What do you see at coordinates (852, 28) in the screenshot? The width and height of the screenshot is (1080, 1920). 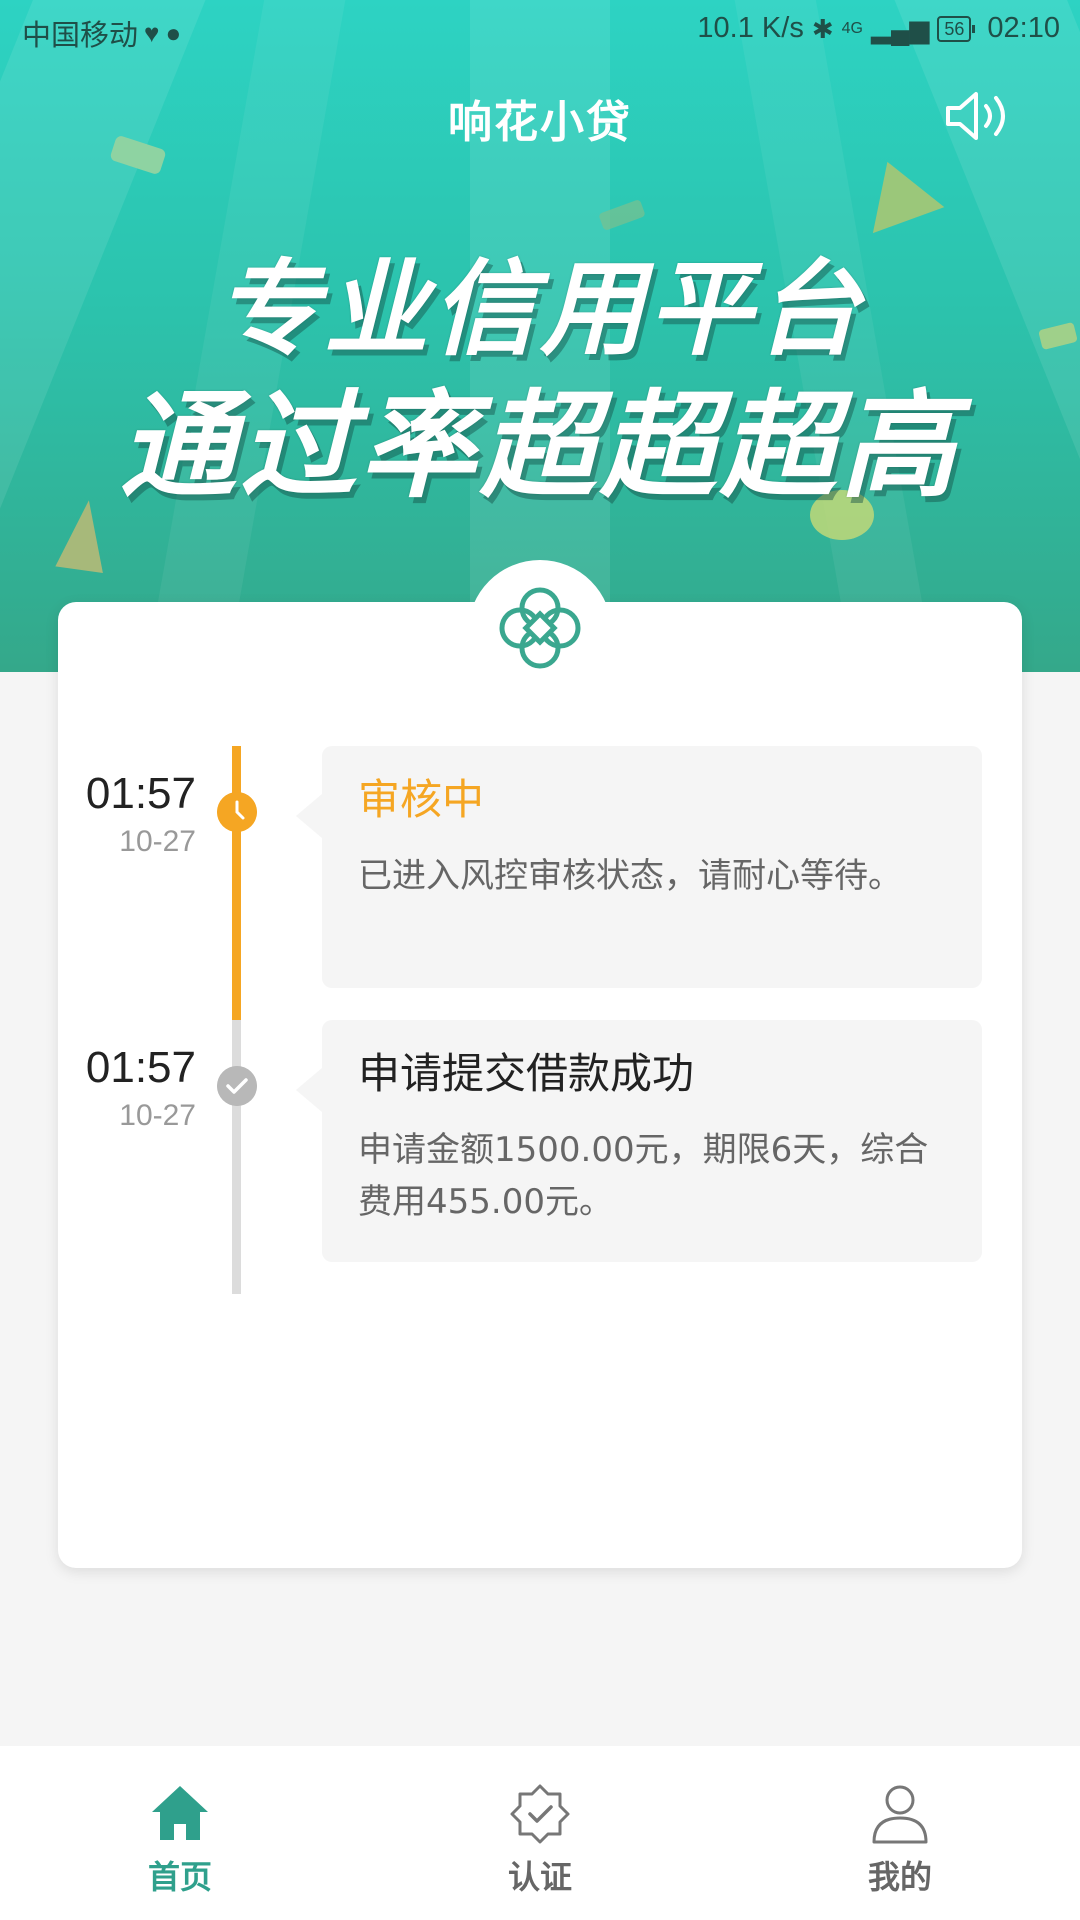 I see `network-type: 4G` at bounding box center [852, 28].